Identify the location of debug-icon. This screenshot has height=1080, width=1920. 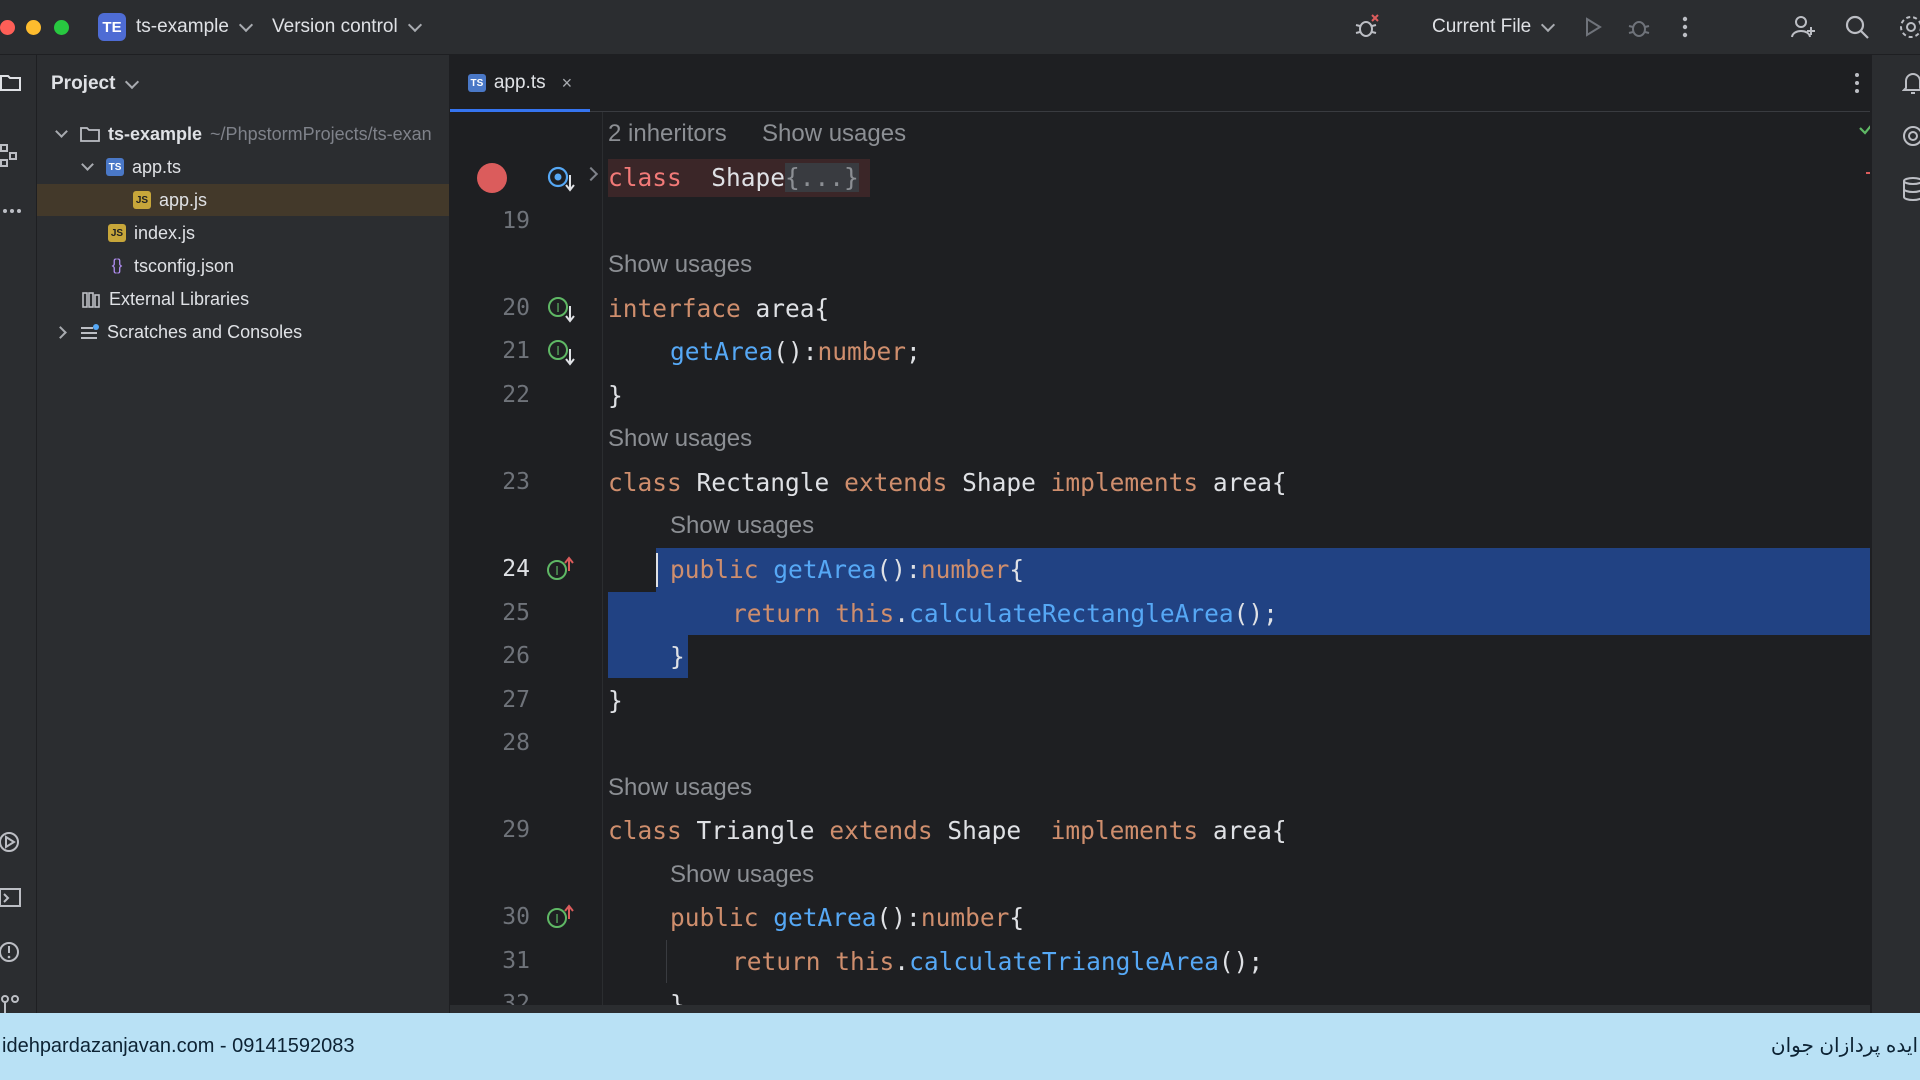
(1639, 27).